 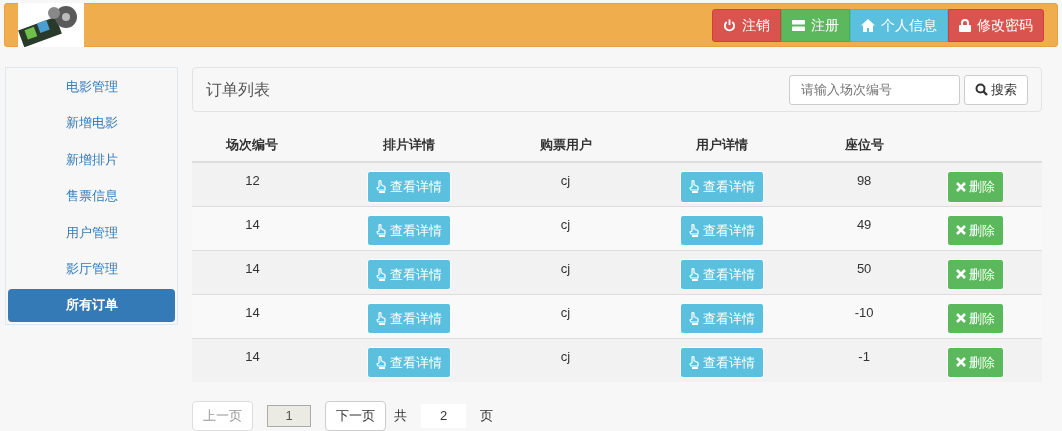 I want to click on sidebar-item: 售票信息, so click(x=91, y=196).